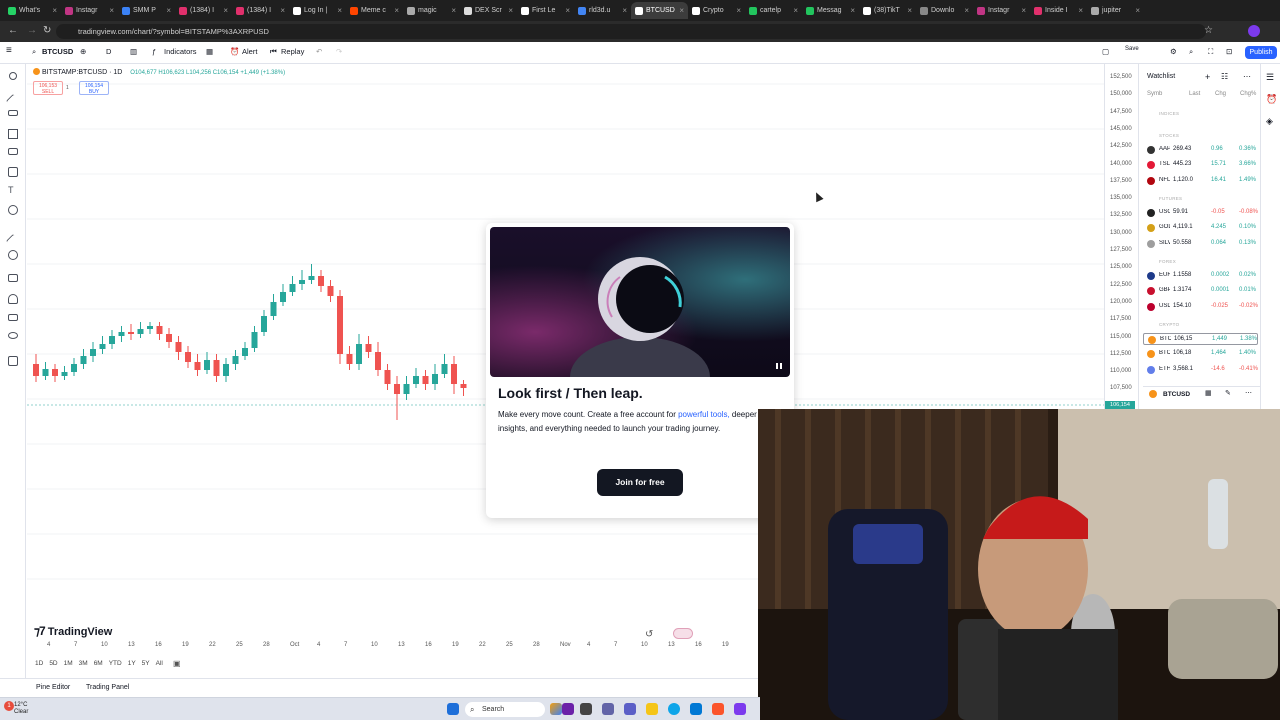  Describe the element at coordinates (453, 709) in the screenshot. I see `windows-start-icon` at that location.